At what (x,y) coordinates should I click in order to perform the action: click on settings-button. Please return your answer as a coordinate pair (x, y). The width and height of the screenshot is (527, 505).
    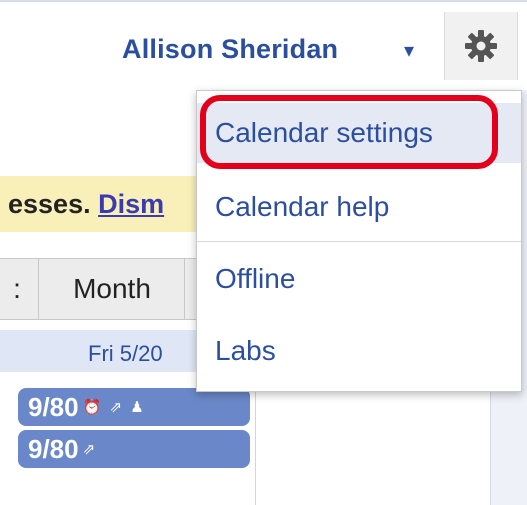
    Looking at the image, I should click on (481, 46).